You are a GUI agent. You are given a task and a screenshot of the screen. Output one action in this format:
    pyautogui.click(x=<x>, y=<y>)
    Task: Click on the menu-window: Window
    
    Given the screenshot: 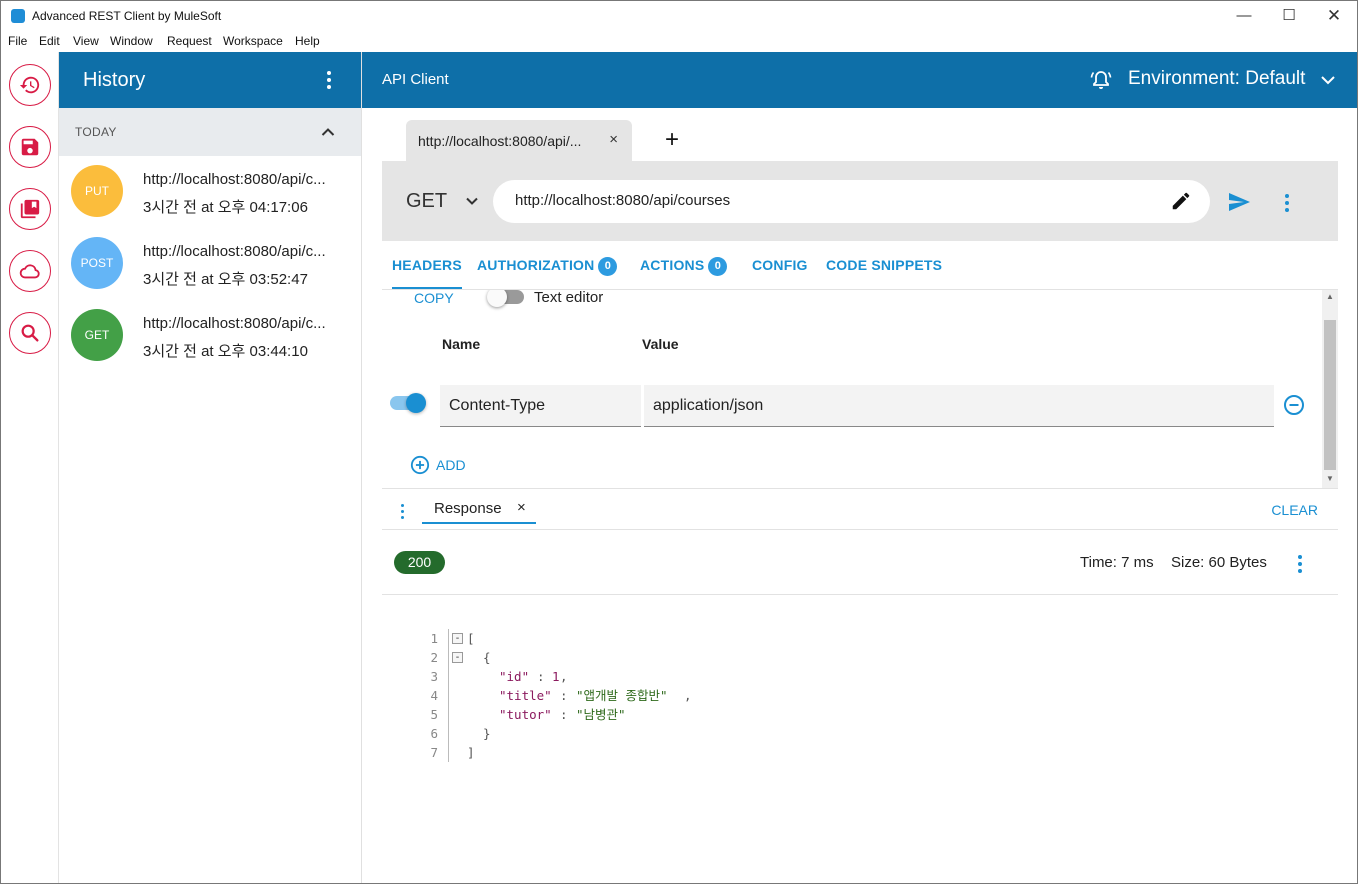 What is the action you would take?
    pyautogui.click(x=131, y=41)
    